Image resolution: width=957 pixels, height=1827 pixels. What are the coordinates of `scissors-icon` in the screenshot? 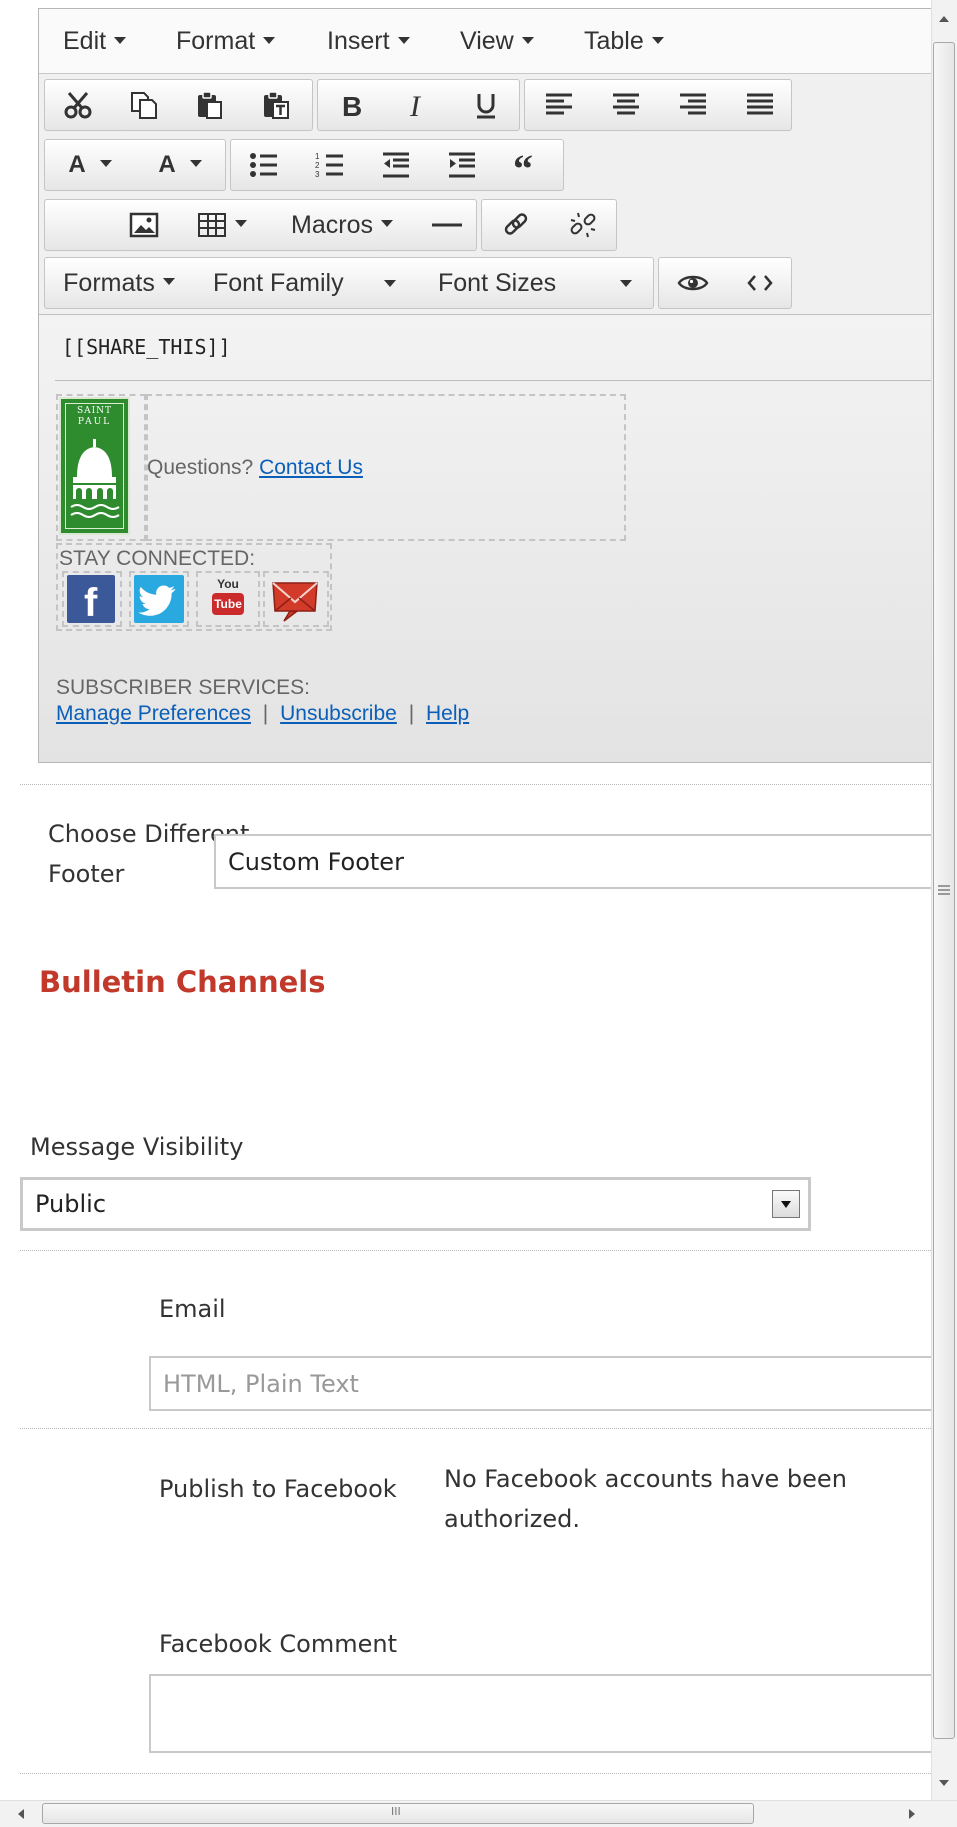 It's located at (78, 105).